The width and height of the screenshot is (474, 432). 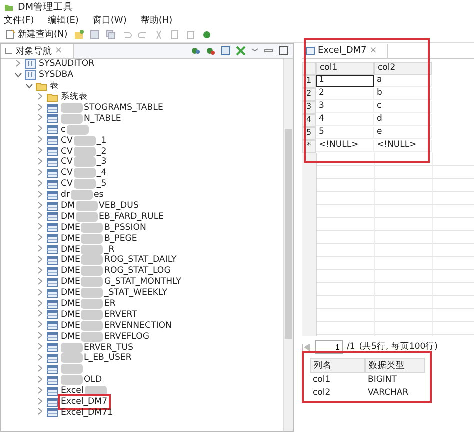 I want to click on redo-icon, so click(x=143, y=35).